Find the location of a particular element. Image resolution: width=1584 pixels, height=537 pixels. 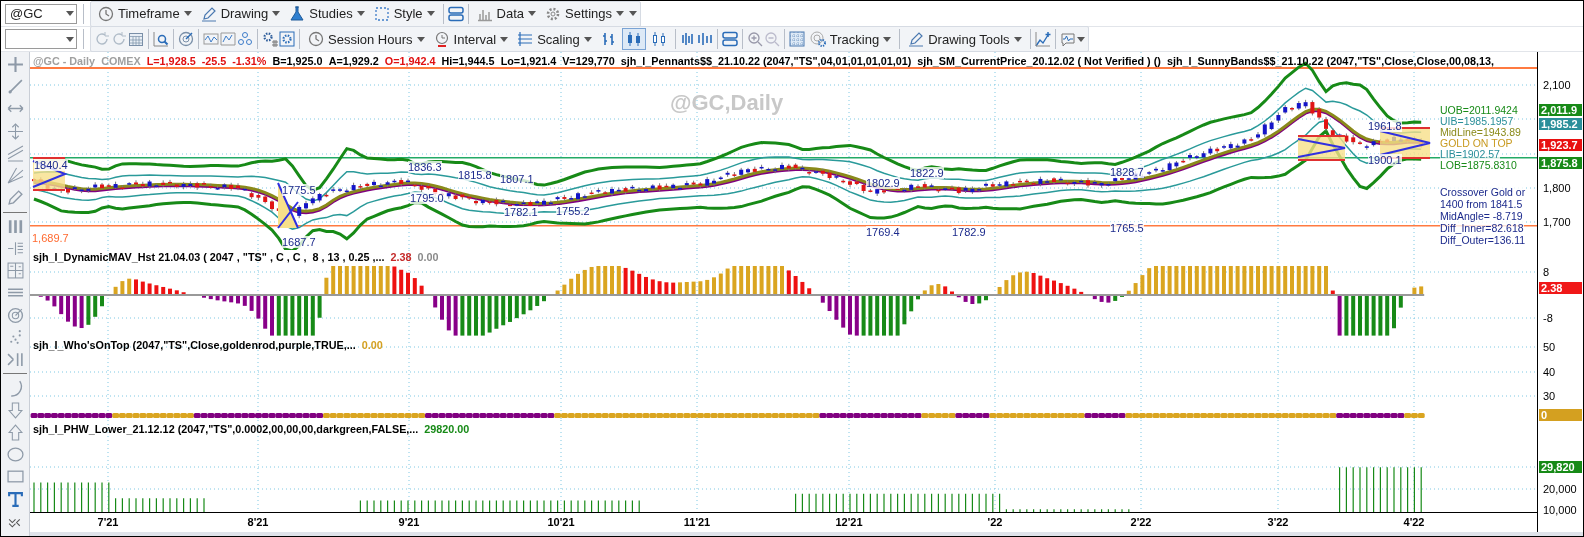

symbol-title: @GC - Daily is located at coordinates (64, 61).